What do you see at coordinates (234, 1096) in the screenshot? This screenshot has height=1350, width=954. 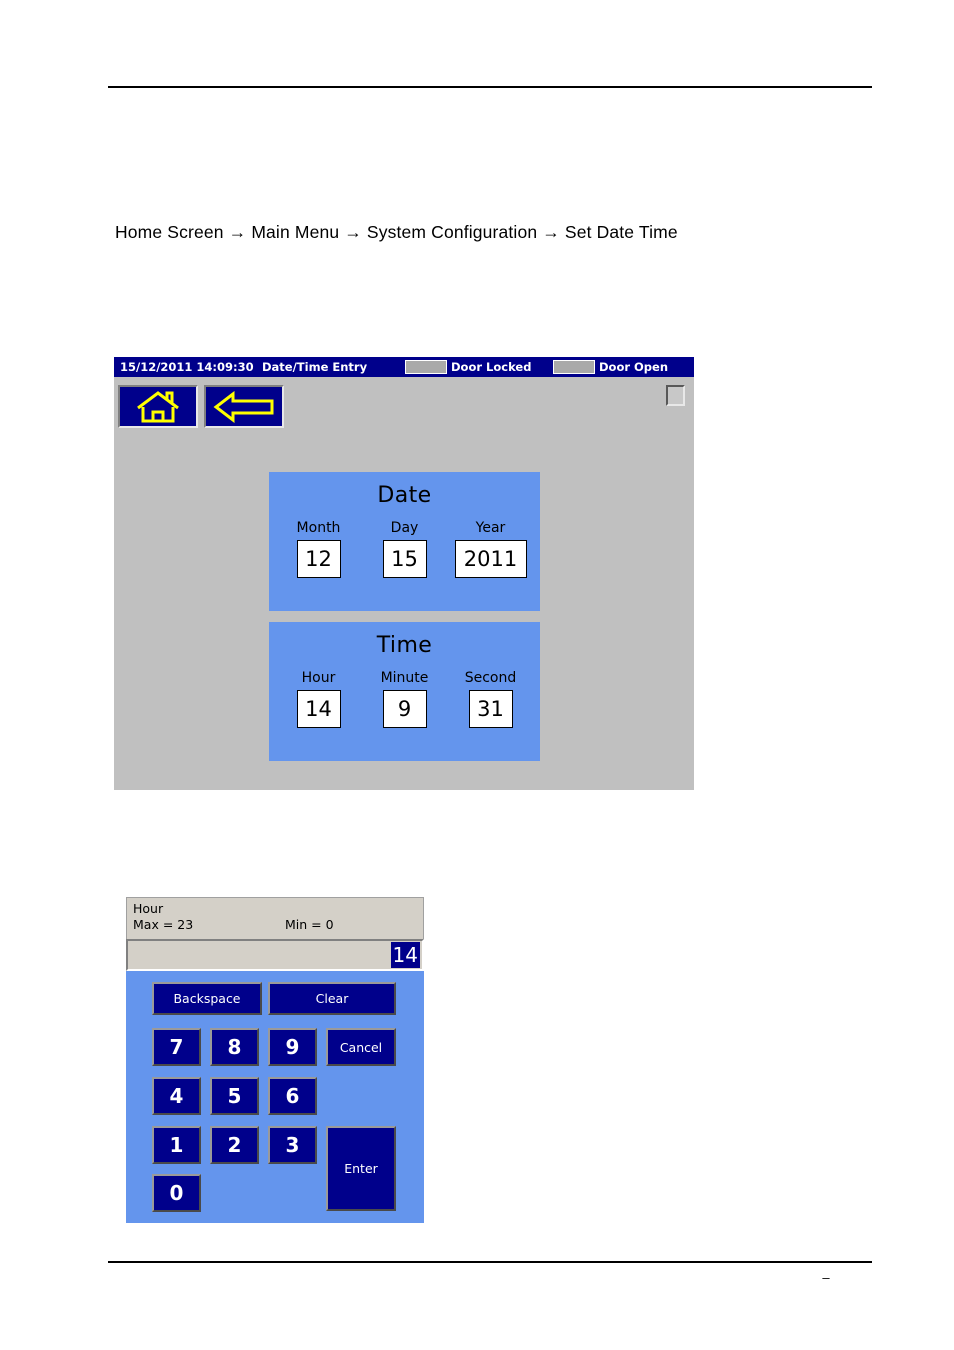 I see `keypad-key-5: 5` at bounding box center [234, 1096].